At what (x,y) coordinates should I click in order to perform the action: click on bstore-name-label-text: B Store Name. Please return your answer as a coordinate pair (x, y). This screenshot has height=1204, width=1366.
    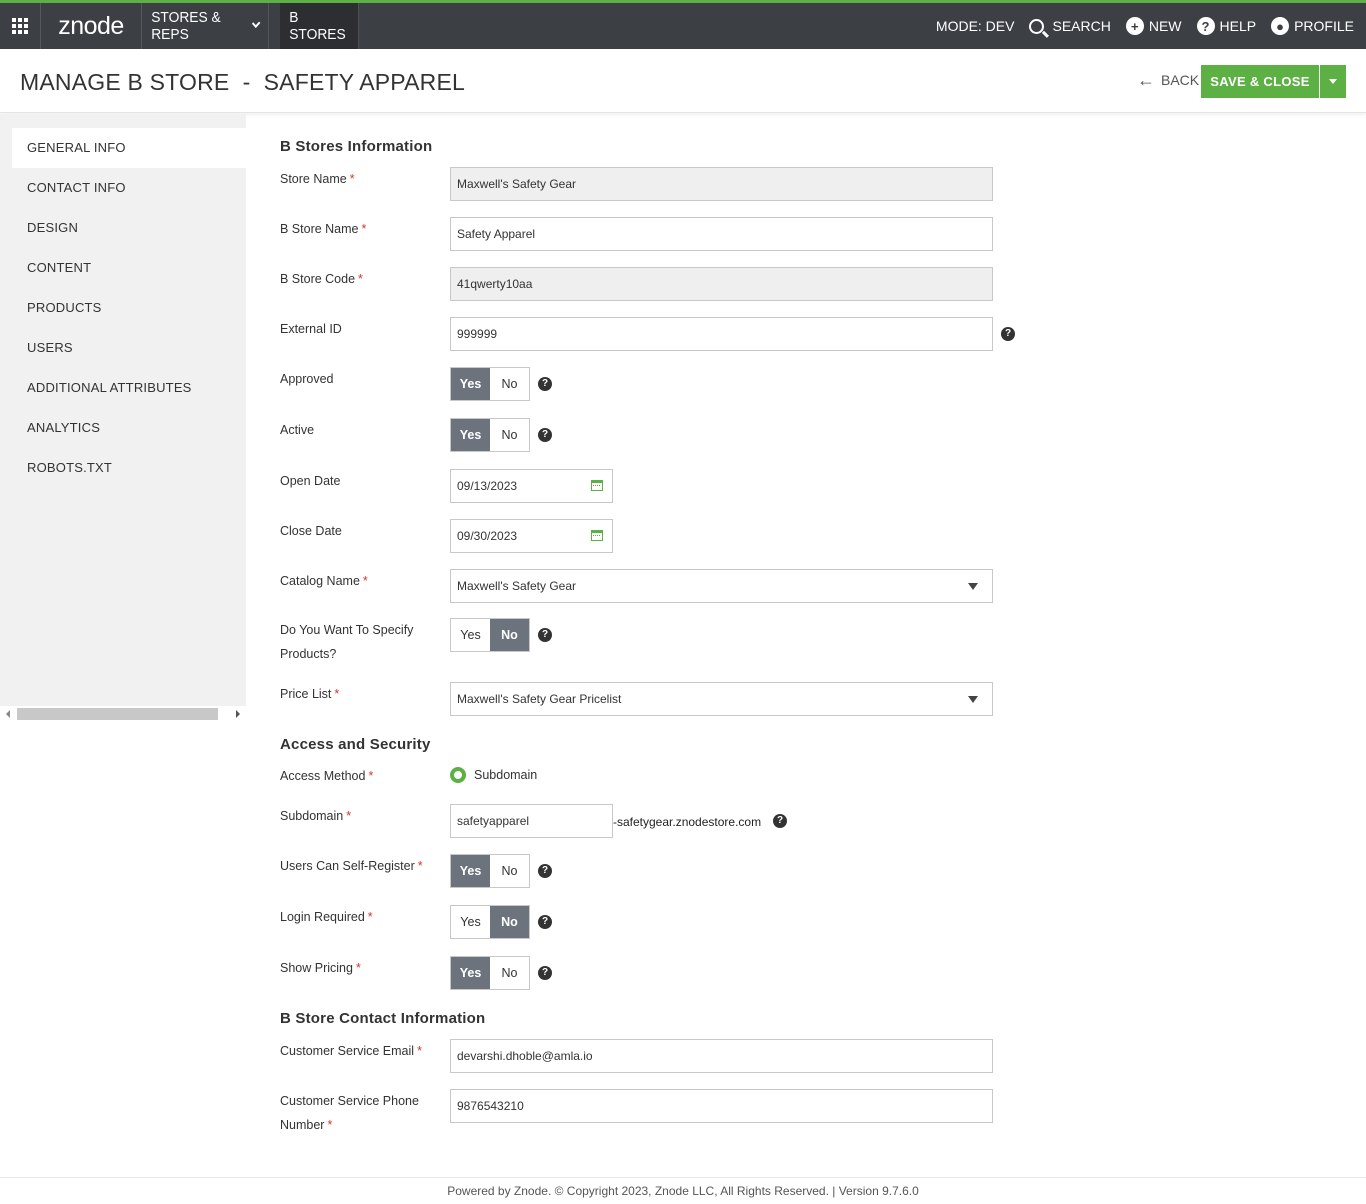
    Looking at the image, I should click on (319, 229).